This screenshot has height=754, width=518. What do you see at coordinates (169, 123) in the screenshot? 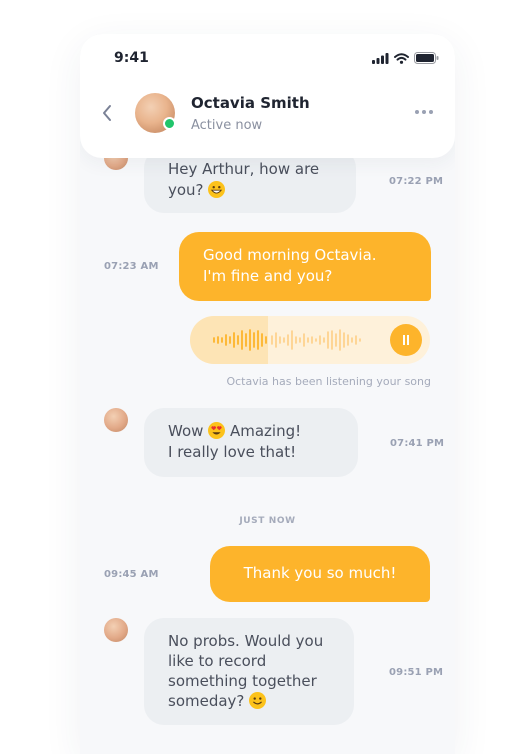
I see `online-indicator` at bounding box center [169, 123].